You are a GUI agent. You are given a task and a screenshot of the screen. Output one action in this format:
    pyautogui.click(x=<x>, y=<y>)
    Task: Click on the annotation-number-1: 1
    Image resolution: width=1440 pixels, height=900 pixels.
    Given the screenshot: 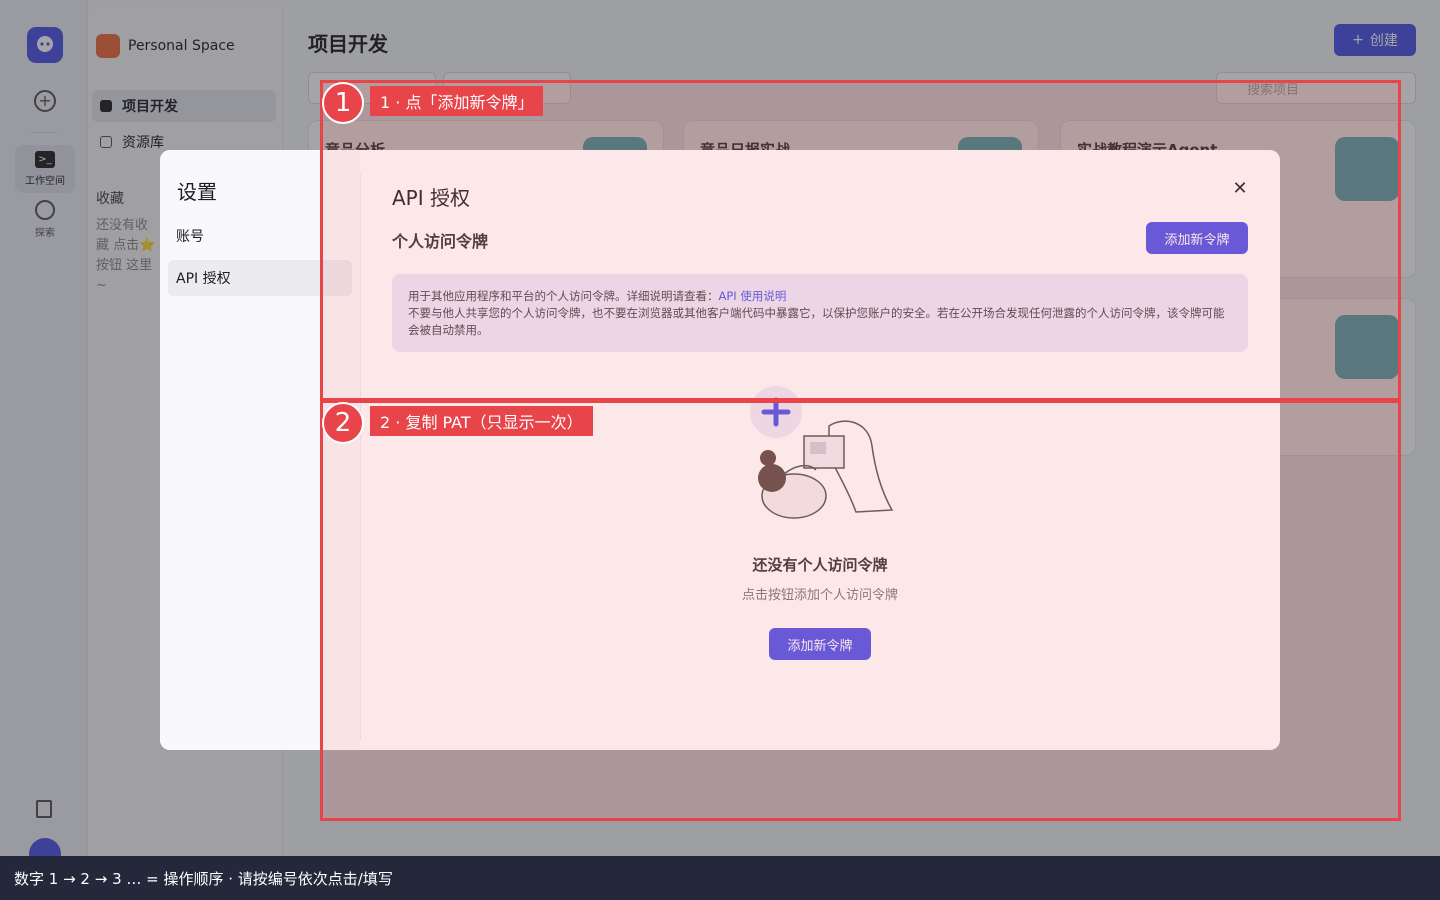 What is the action you would take?
    pyautogui.click(x=343, y=103)
    